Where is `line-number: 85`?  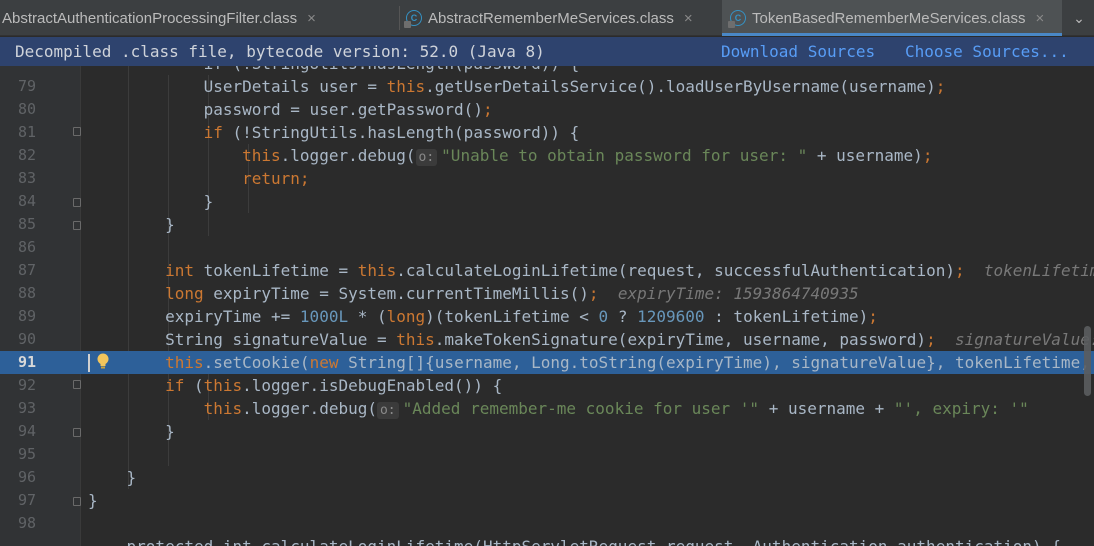
line-number: 85 is located at coordinates (18, 224).